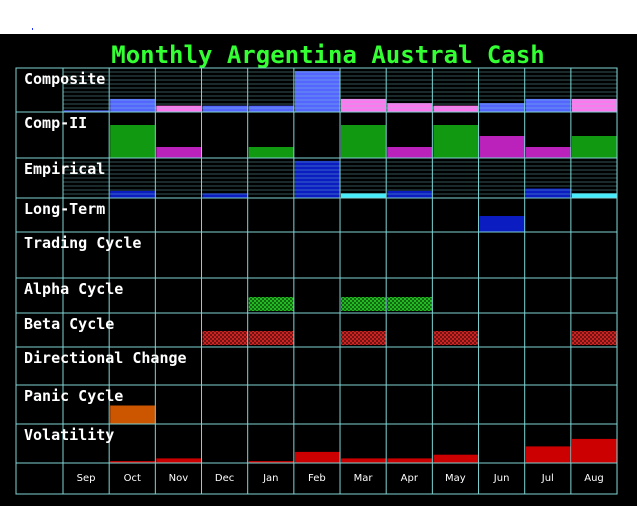 The image size is (637, 515). I want to click on month-label-may: May, so click(455, 478).